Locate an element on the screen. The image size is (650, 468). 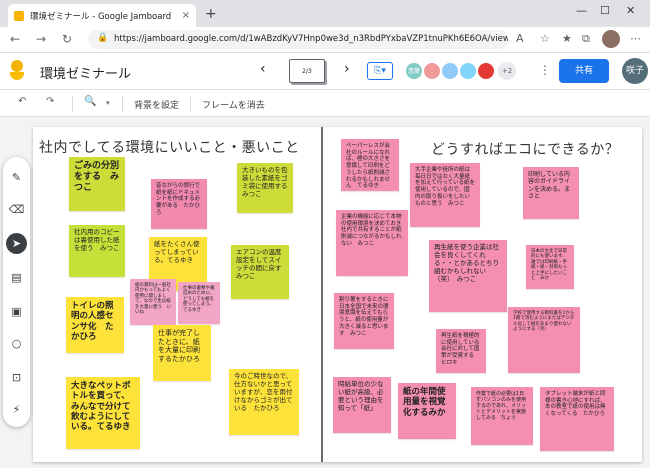
browser-menu-icon: ⋯ is located at coordinates (635, 38).